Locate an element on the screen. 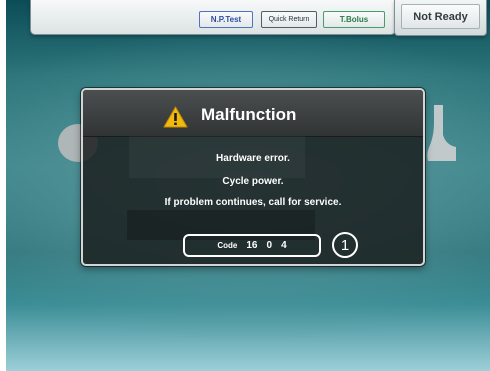 This screenshot has width=490, height=371. code-label: Code is located at coordinates (227, 245).